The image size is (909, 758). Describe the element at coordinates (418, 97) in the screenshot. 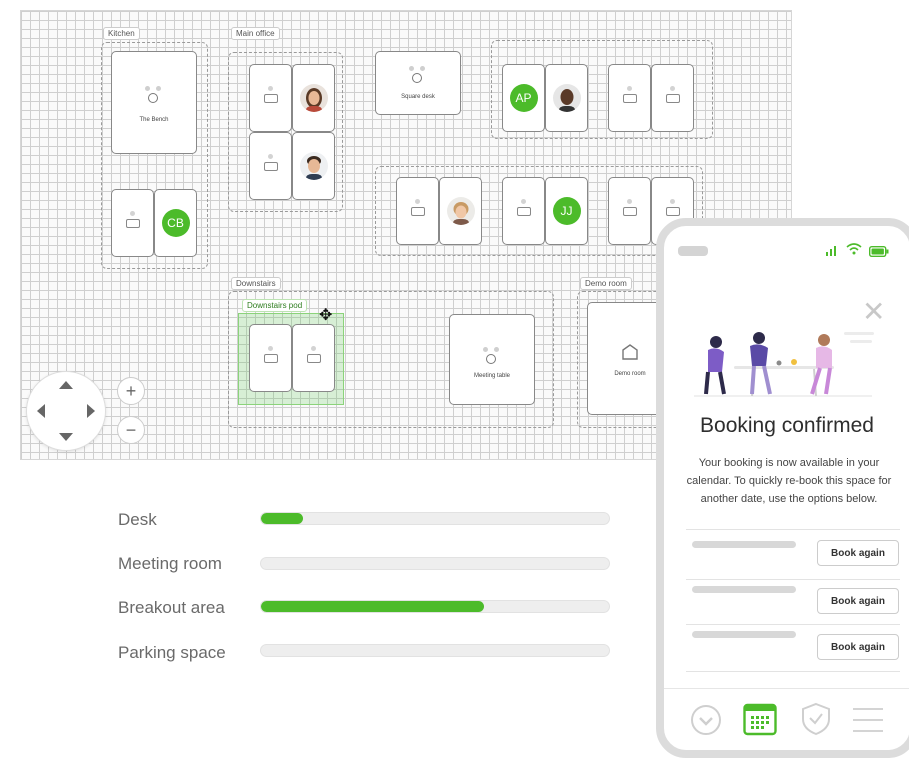

I see `table-label: Square desk` at that location.